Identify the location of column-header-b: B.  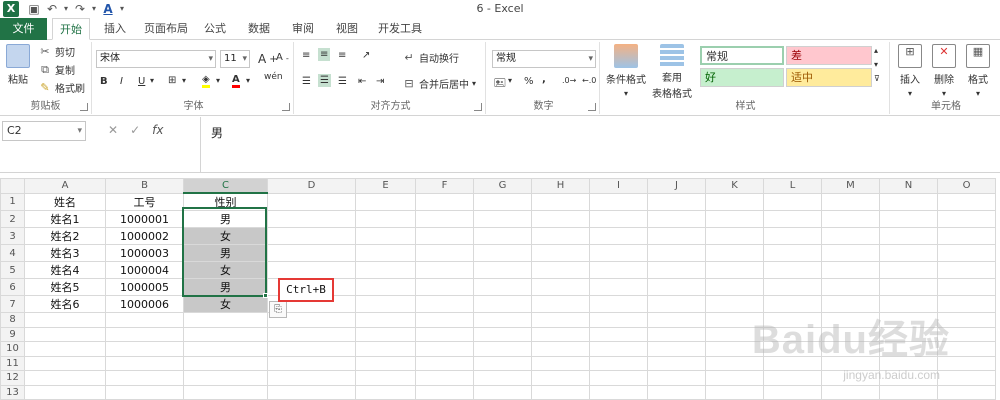
(144, 186).